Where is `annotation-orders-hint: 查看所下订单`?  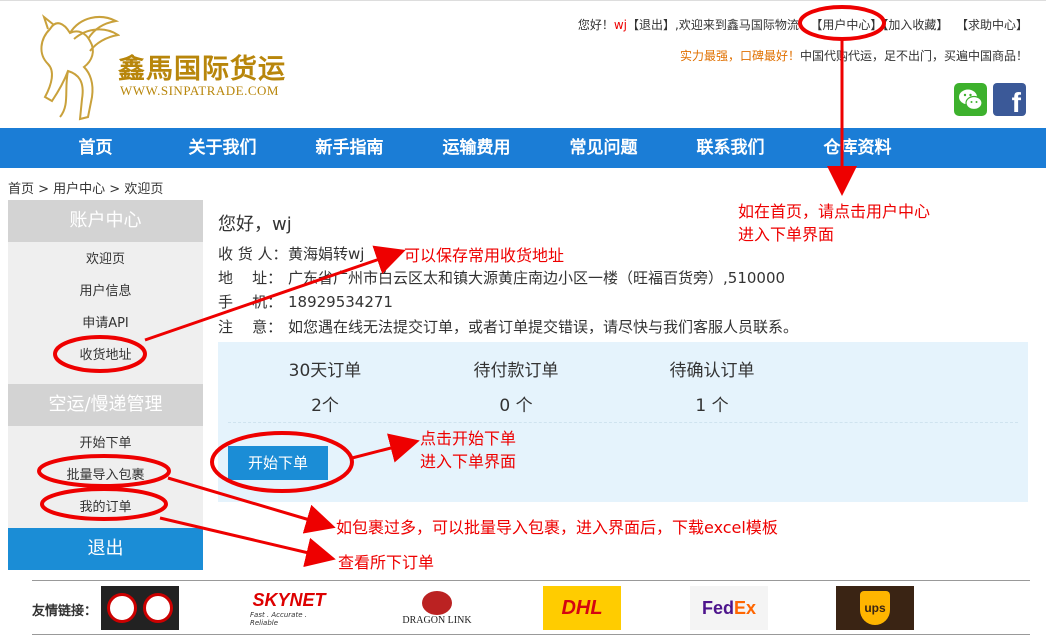
annotation-orders-hint: 查看所下订单 is located at coordinates (386, 562).